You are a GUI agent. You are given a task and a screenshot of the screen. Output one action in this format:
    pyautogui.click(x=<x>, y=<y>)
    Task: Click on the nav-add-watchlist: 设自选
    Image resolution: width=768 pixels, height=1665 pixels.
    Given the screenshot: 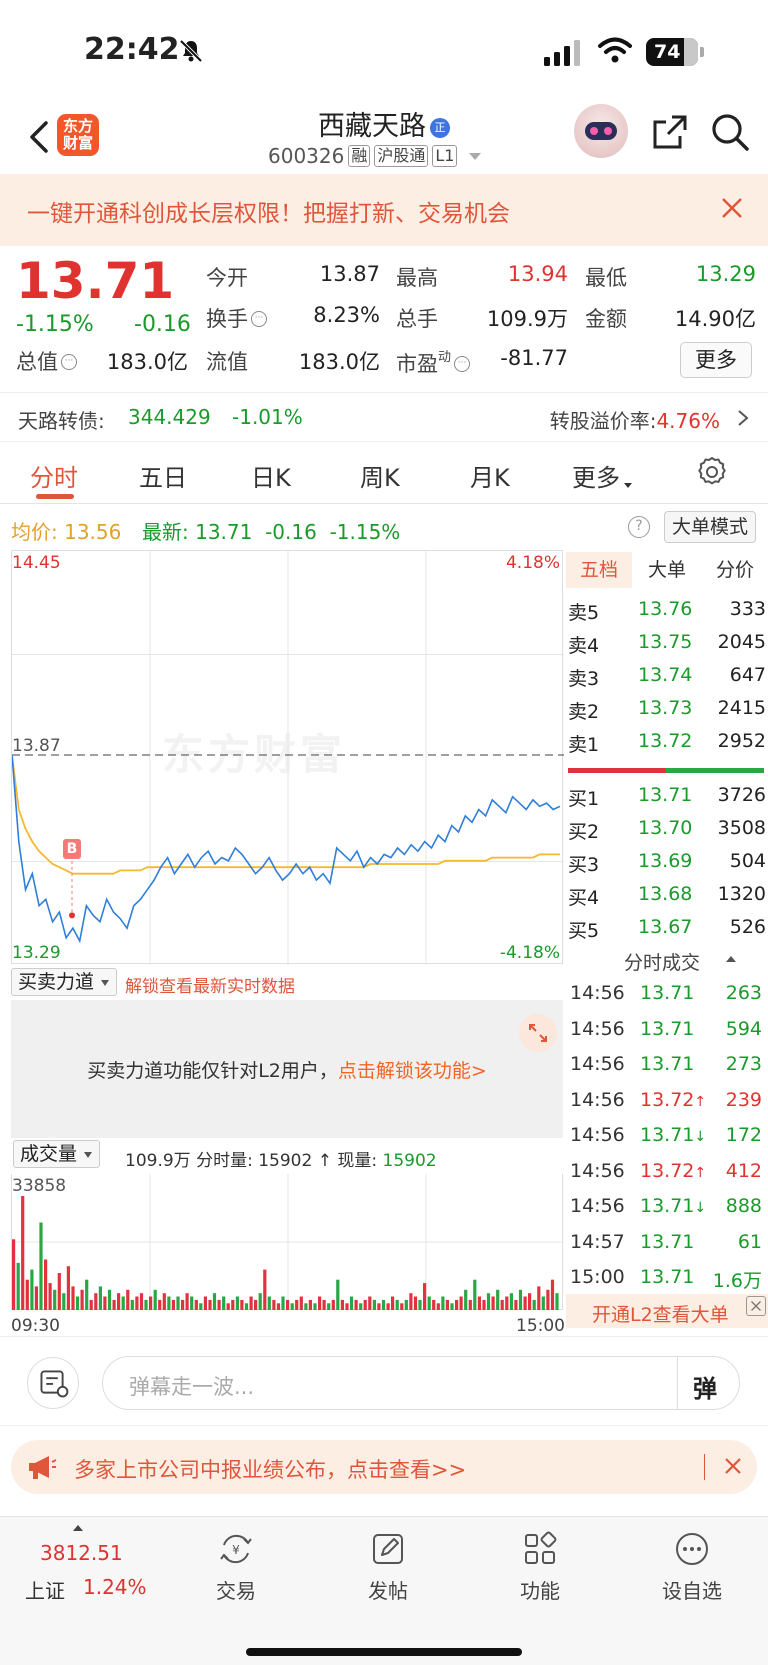 What is the action you would take?
    pyautogui.click(x=692, y=1567)
    